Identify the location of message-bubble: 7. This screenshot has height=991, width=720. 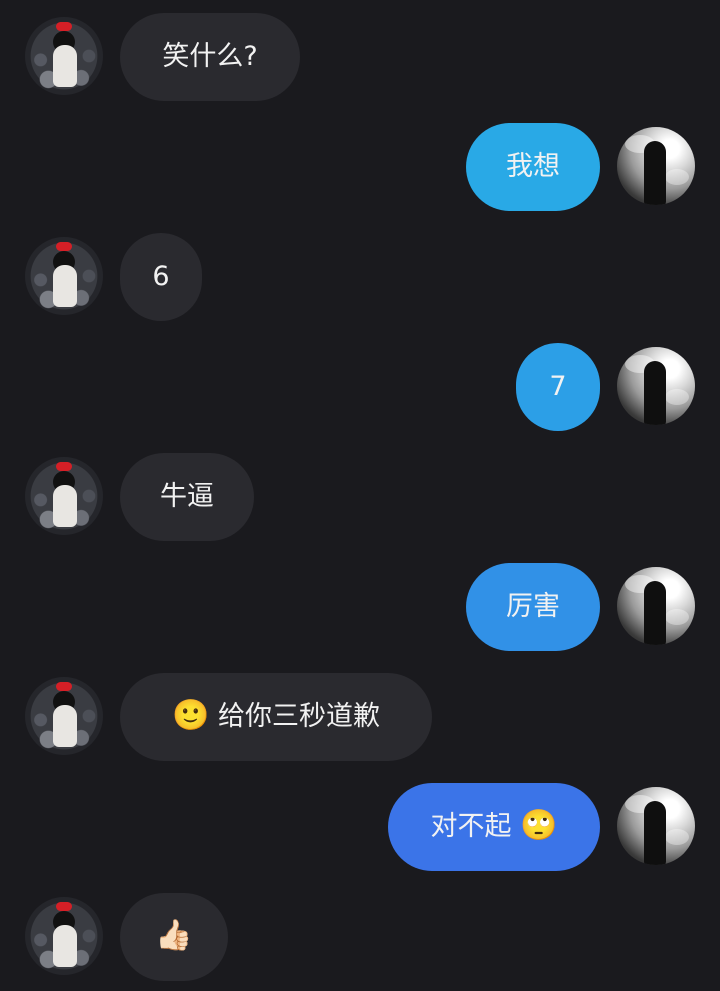
(558, 387).